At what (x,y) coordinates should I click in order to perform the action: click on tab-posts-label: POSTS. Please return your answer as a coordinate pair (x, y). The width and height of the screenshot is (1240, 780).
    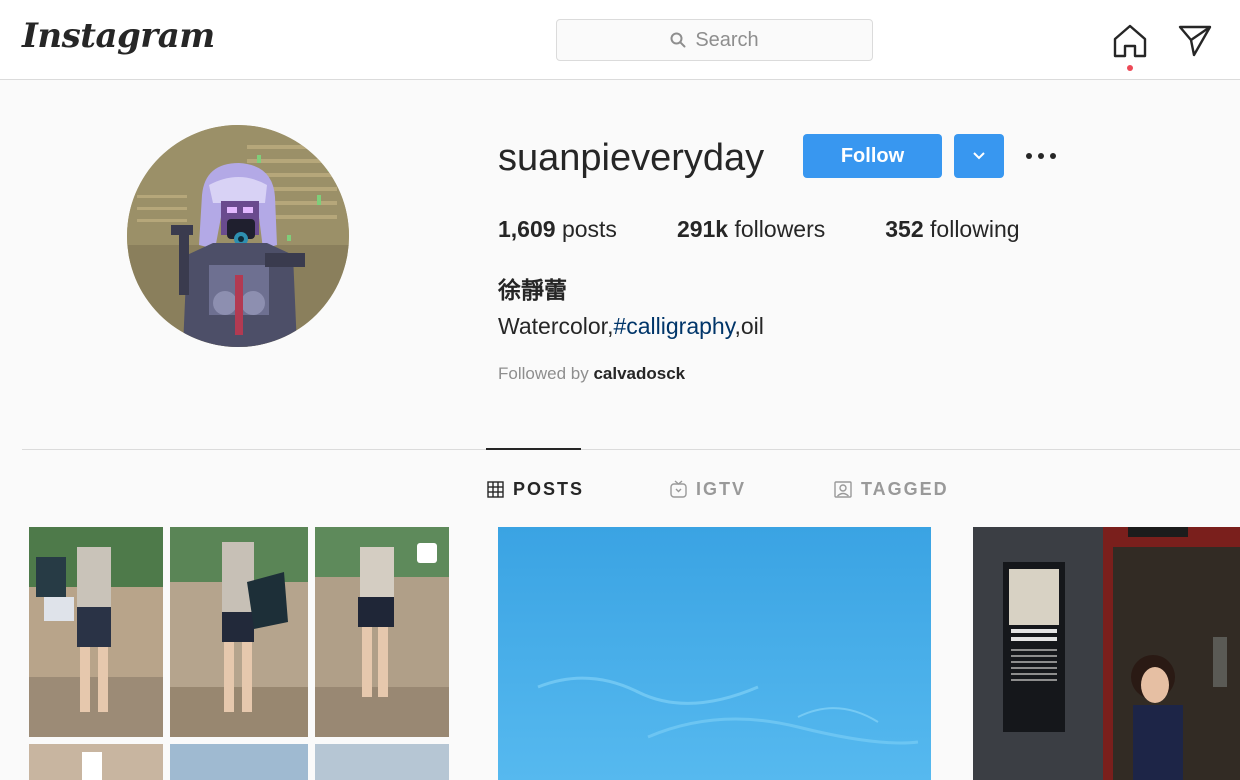
    Looking at the image, I should click on (549, 488).